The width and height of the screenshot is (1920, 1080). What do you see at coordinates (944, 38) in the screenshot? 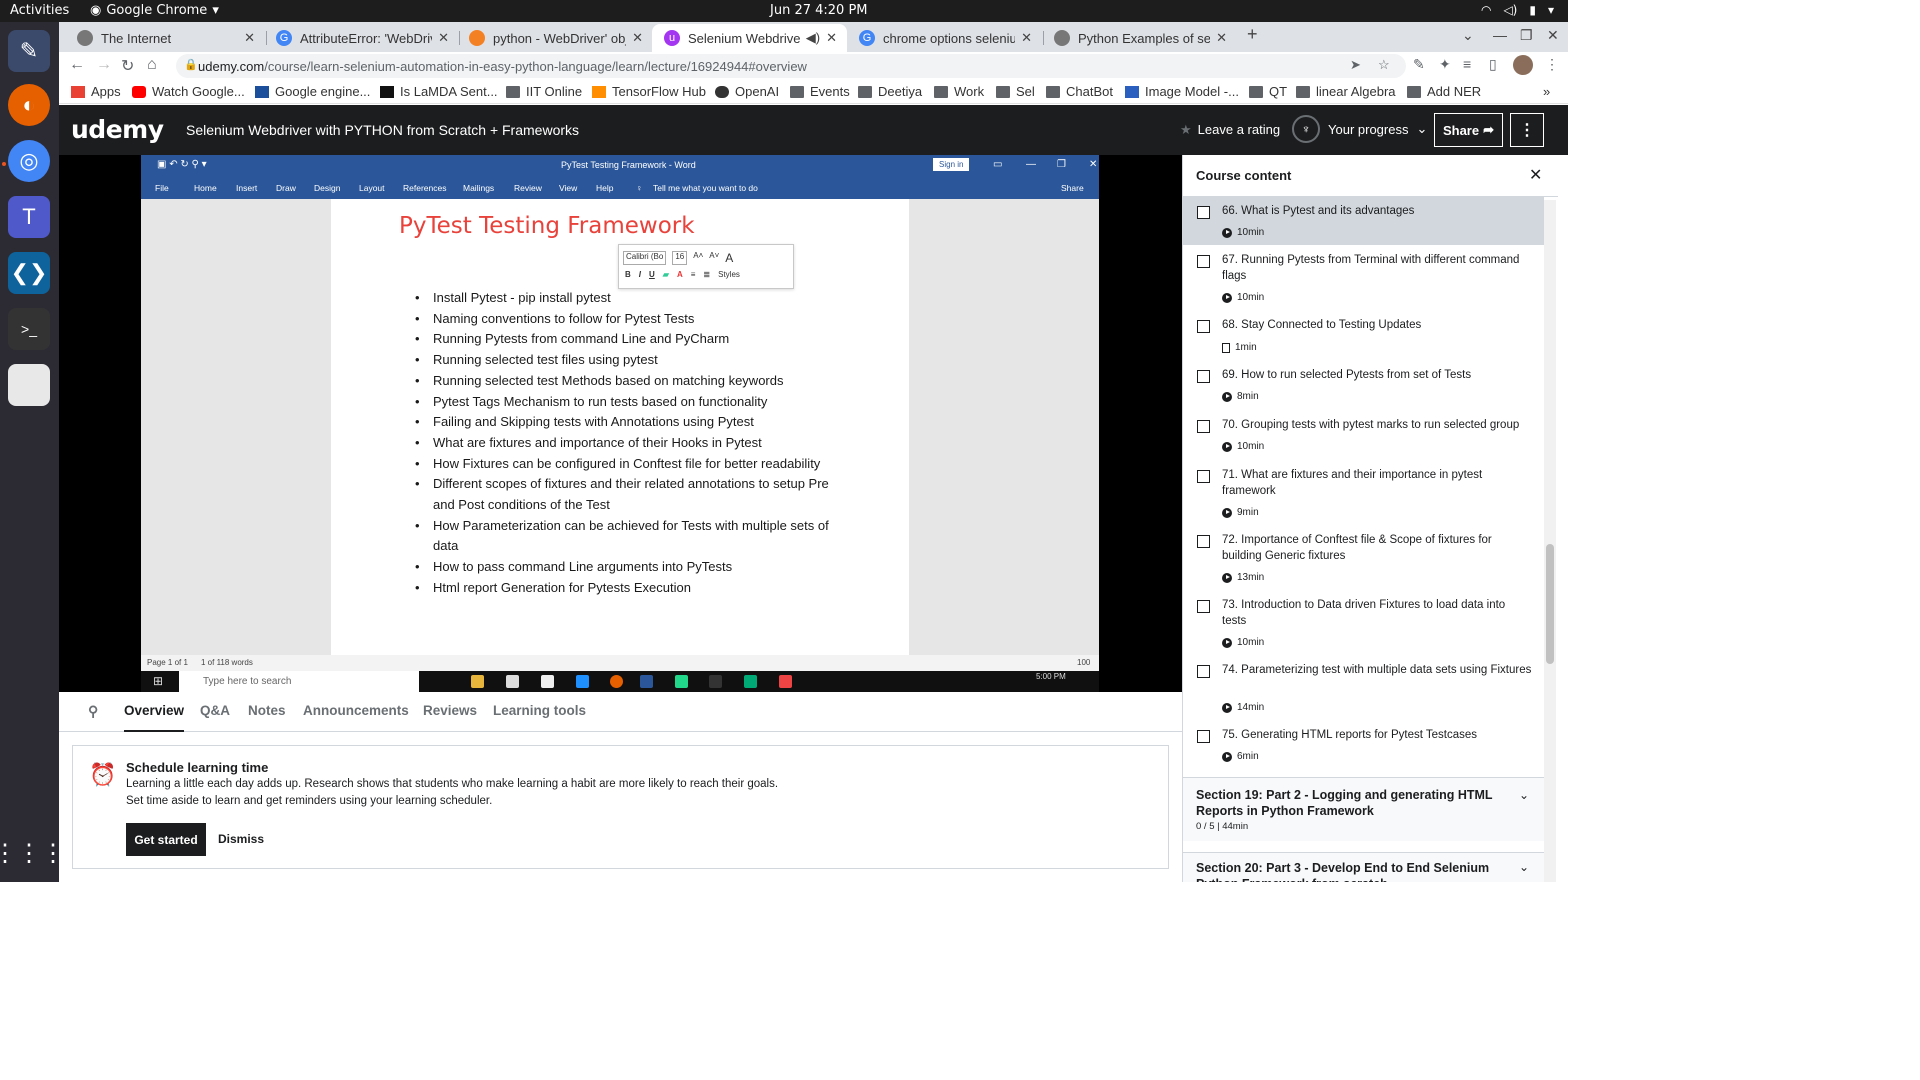
I see `browser-tab: G chrome options selenium ✕` at bounding box center [944, 38].